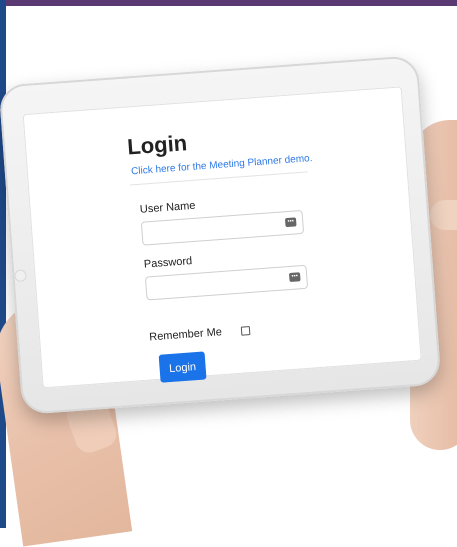 The image size is (457, 547). What do you see at coordinates (443, 215) in the screenshot?
I see `right-finger` at bounding box center [443, 215].